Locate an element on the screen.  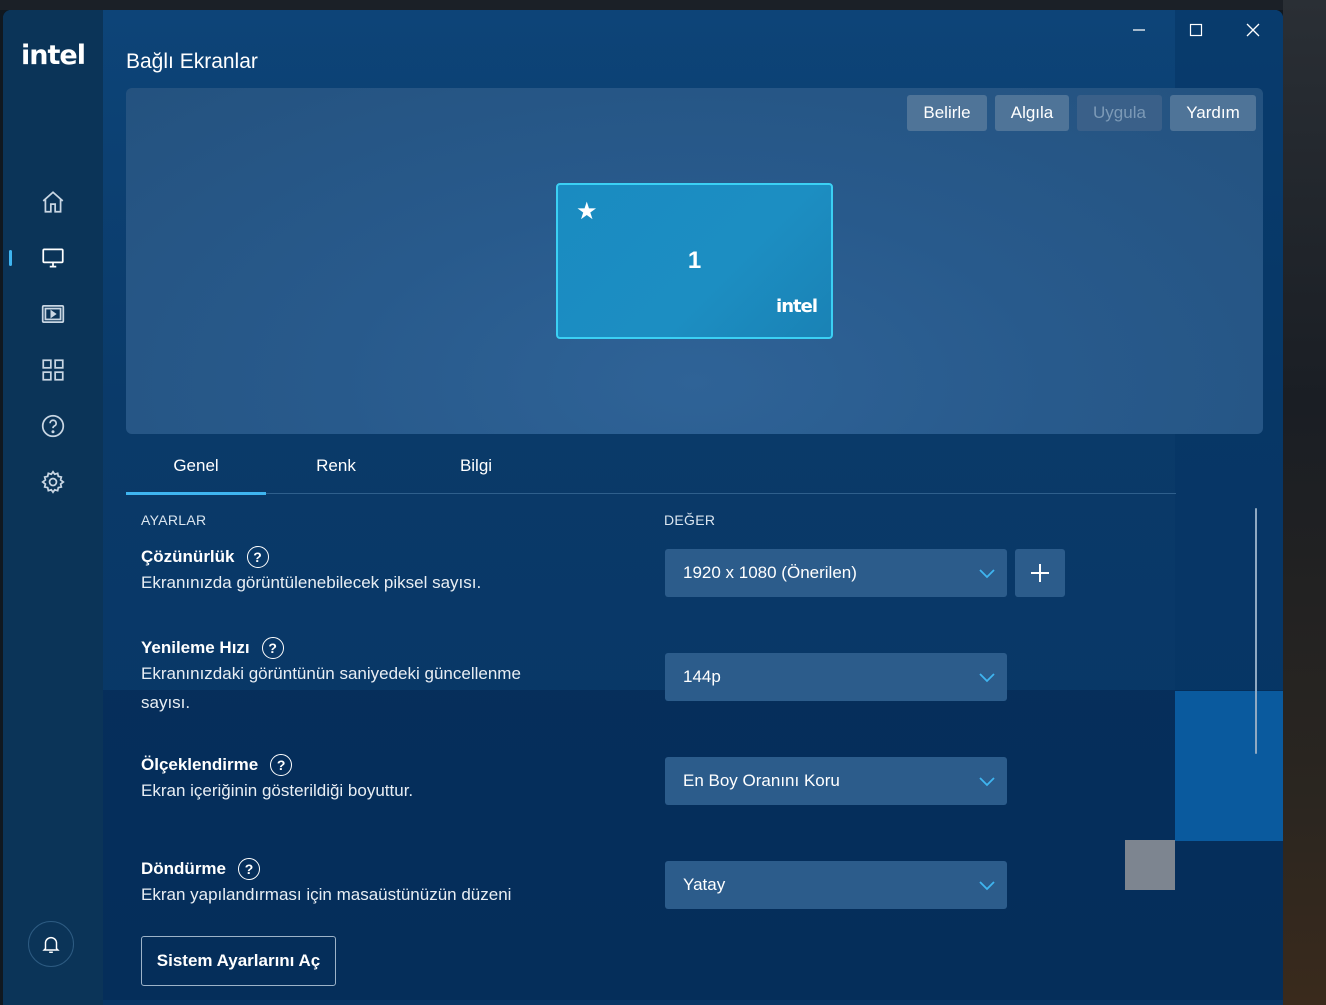
minimize-icon is located at coordinates (1139, 30).